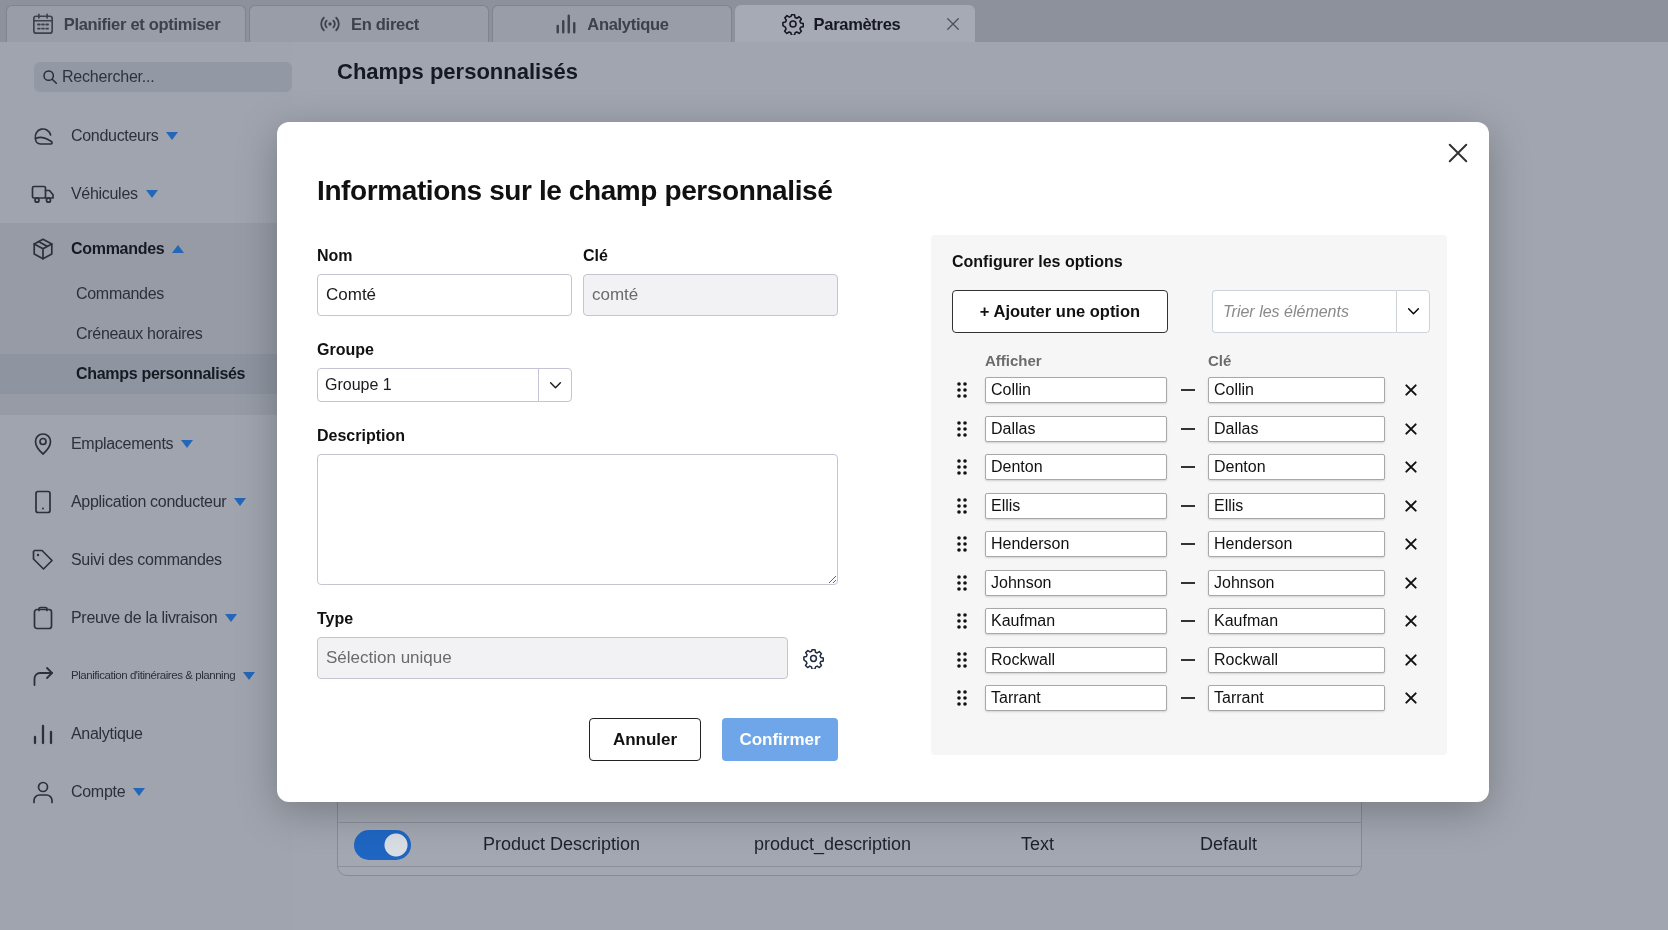 This screenshot has width=1668, height=930. What do you see at coordinates (146, 560) in the screenshot?
I see `sidebar-item: Suivi des commandes` at bounding box center [146, 560].